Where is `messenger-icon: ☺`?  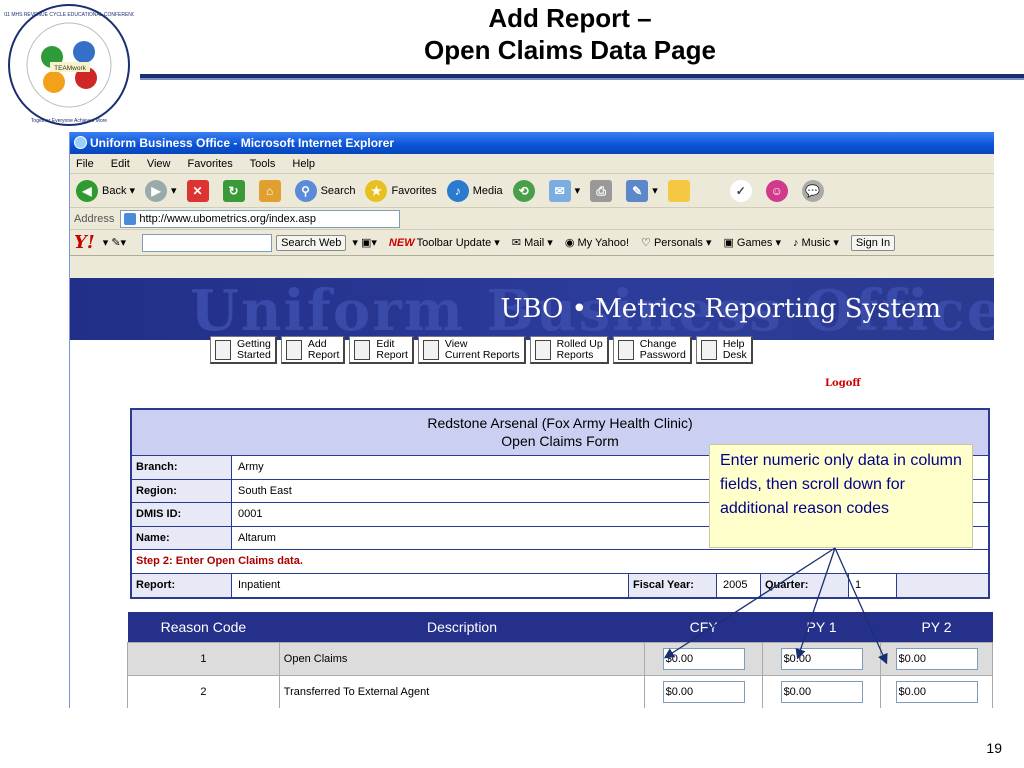
messenger-icon: ☺ is located at coordinates (776, 190).